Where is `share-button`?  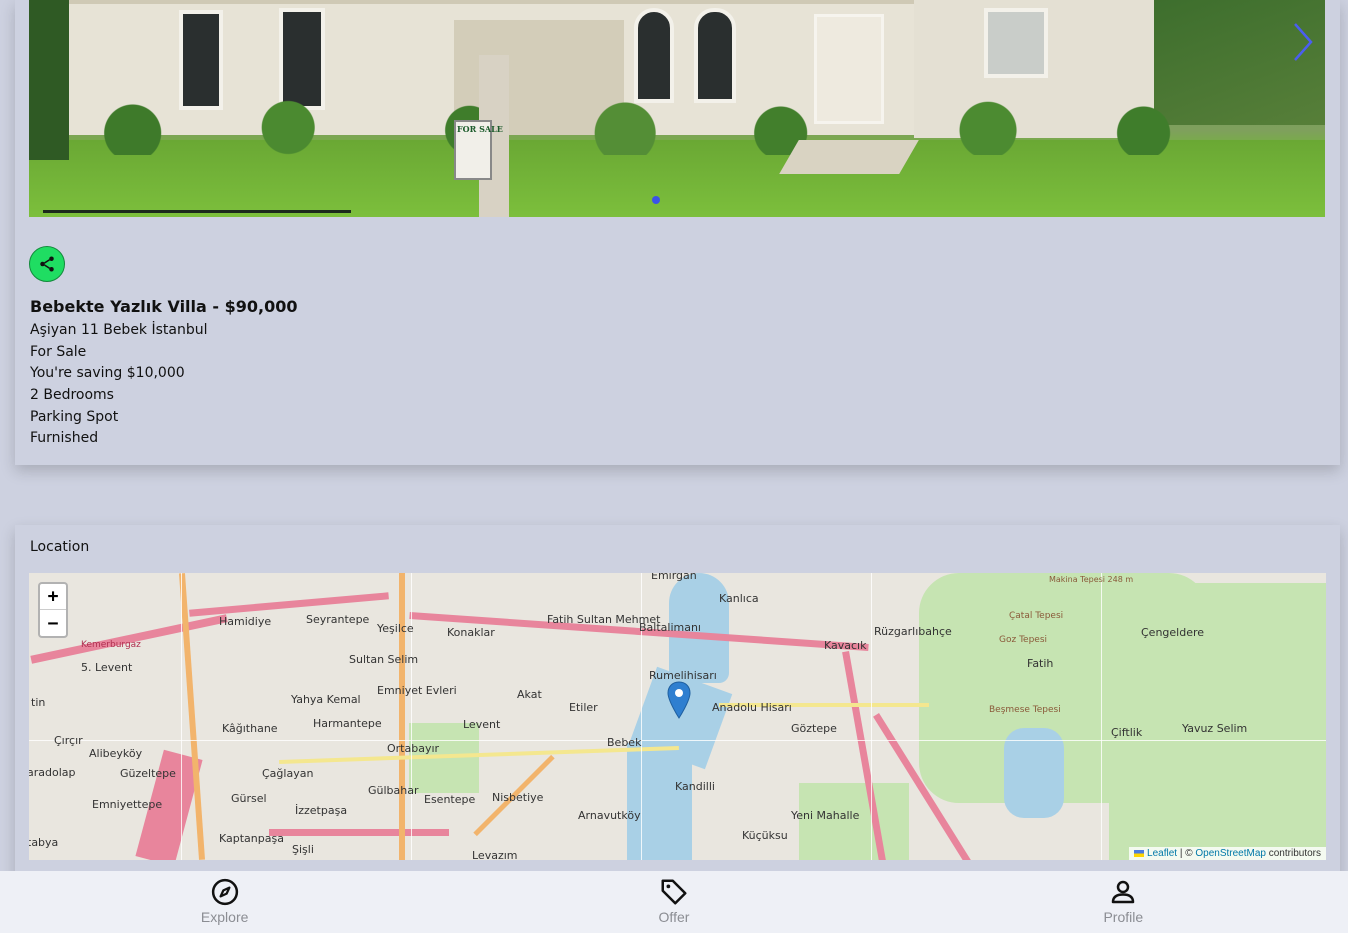
share-button is located at coordinates (47, 264).